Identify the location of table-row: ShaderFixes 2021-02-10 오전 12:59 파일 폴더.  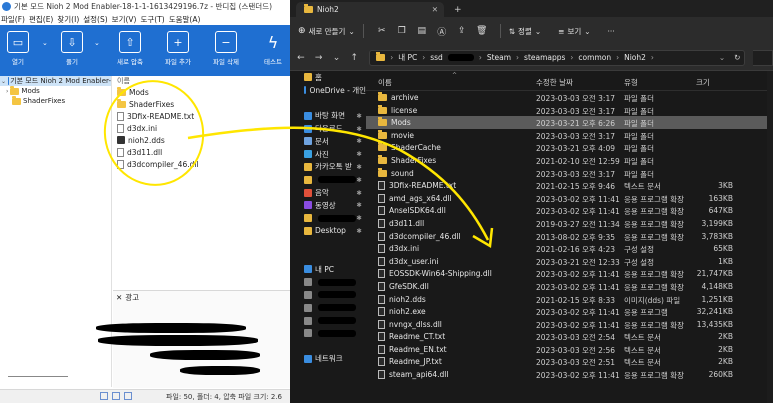
(569, 160).